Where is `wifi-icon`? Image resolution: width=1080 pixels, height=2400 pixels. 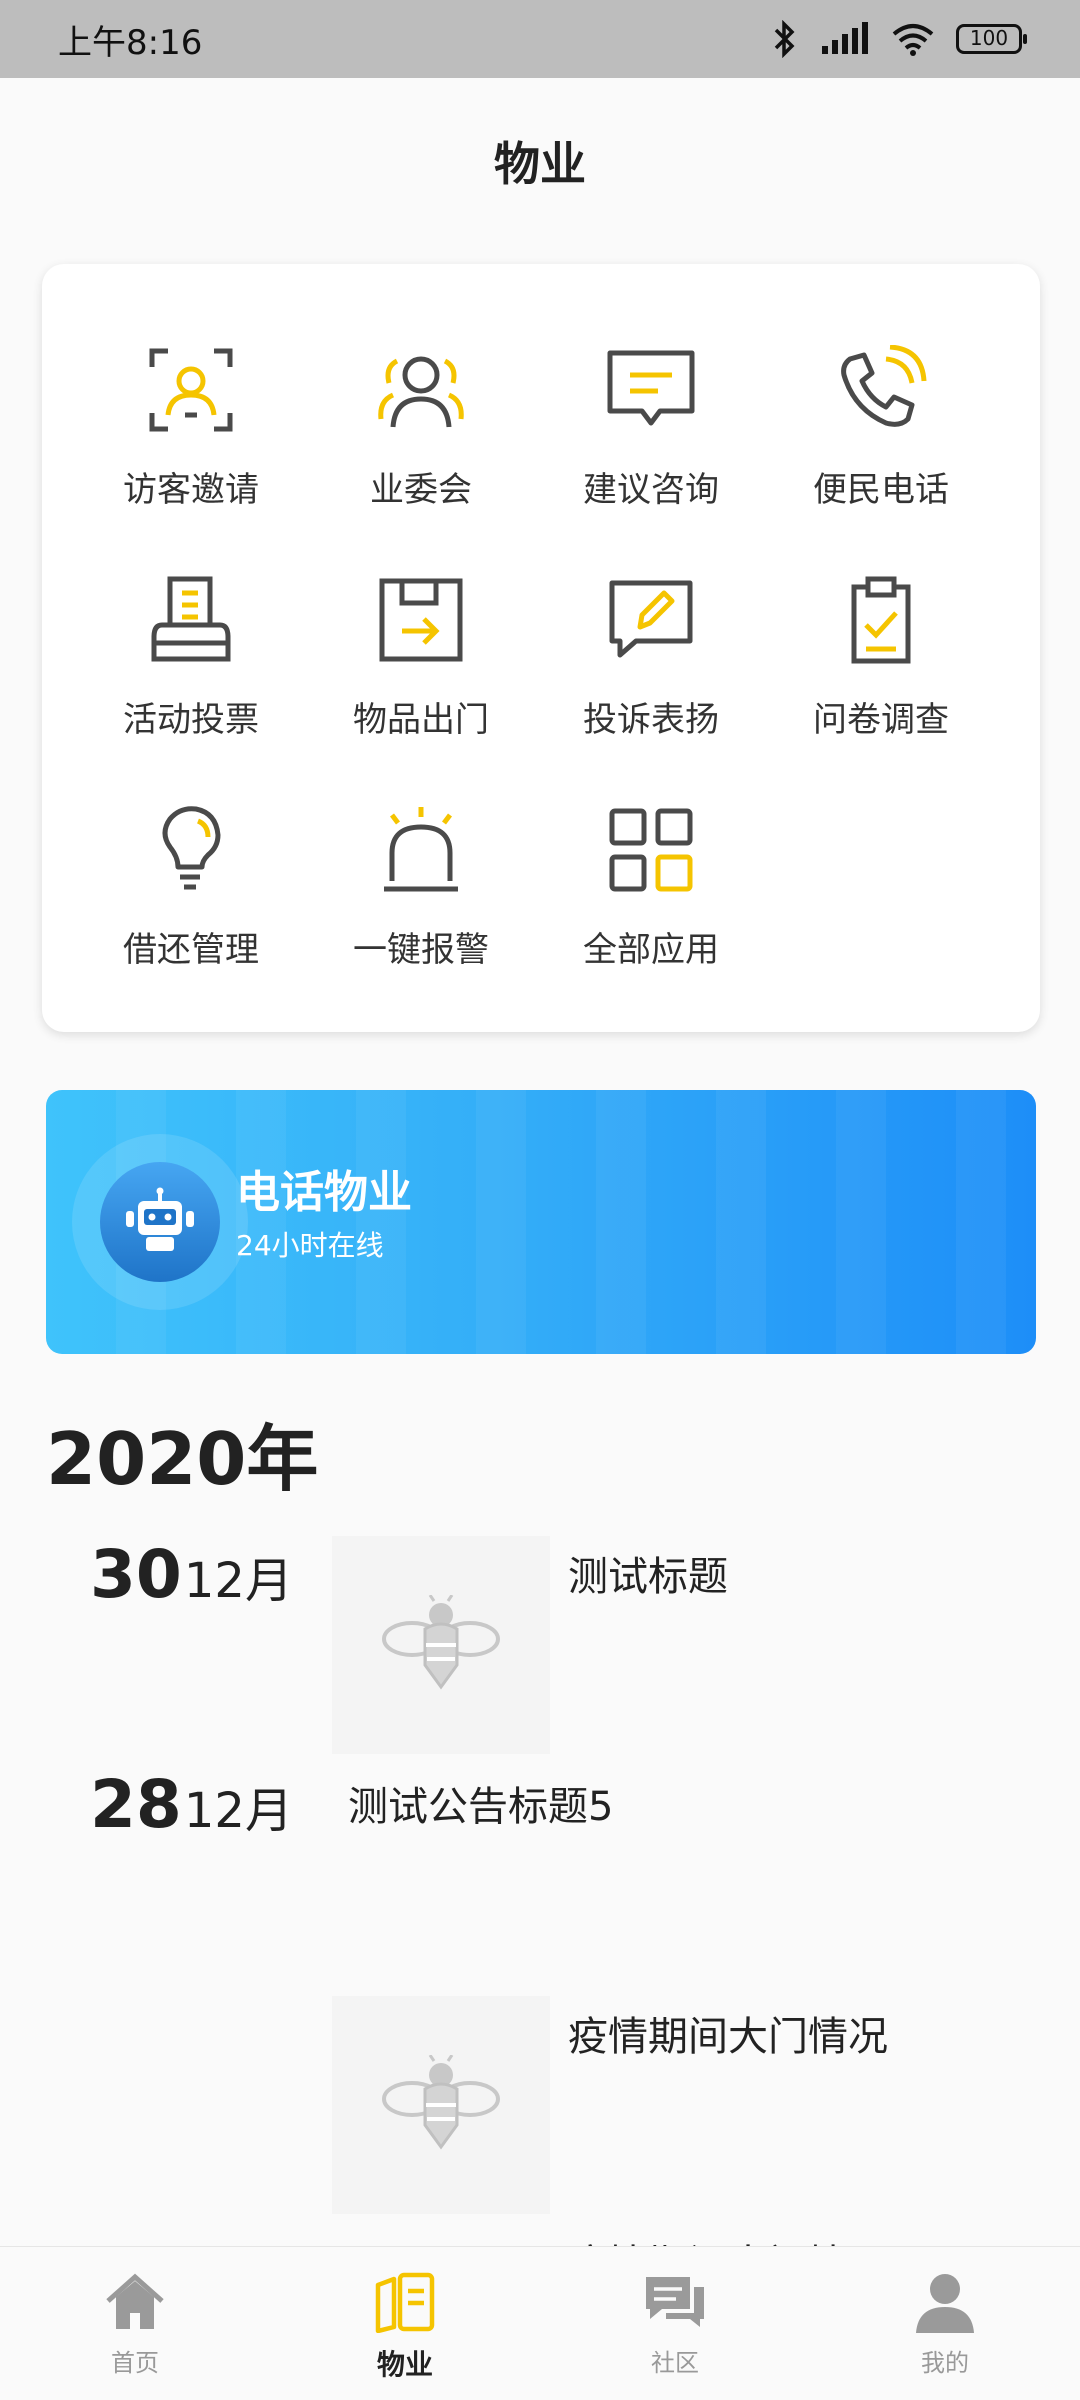 wifi-icon is located at coordinates (913, 40).